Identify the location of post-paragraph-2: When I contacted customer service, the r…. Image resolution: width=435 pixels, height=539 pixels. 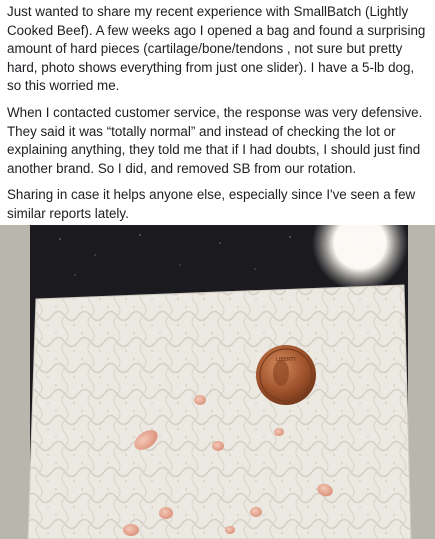
(215, 140).